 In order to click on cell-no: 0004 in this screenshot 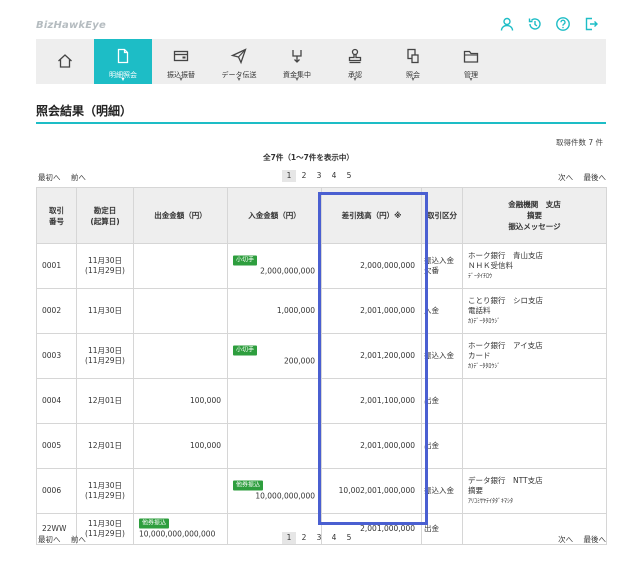, I will do `click(56, 401)`.